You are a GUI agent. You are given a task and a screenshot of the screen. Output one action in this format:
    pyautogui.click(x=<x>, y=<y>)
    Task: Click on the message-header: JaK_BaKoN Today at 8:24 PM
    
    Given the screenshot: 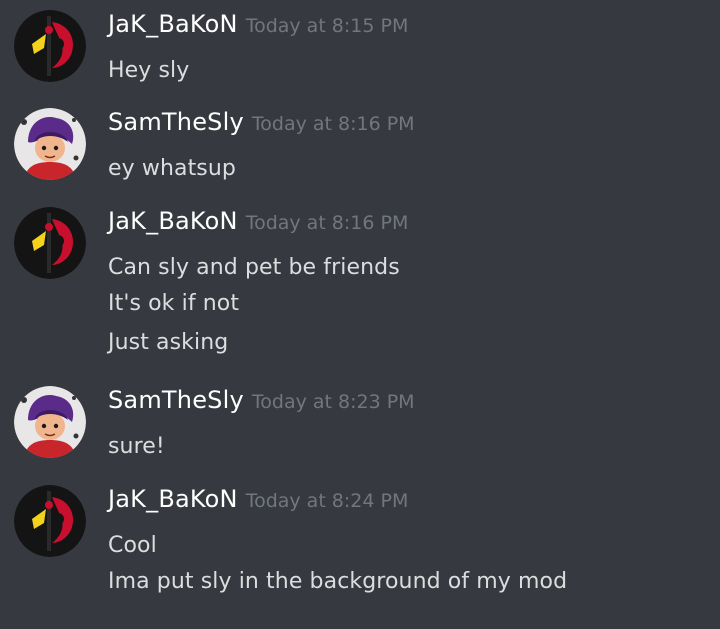 What is the action you would take?
    pyautogui.click(x=258, y=503)
    